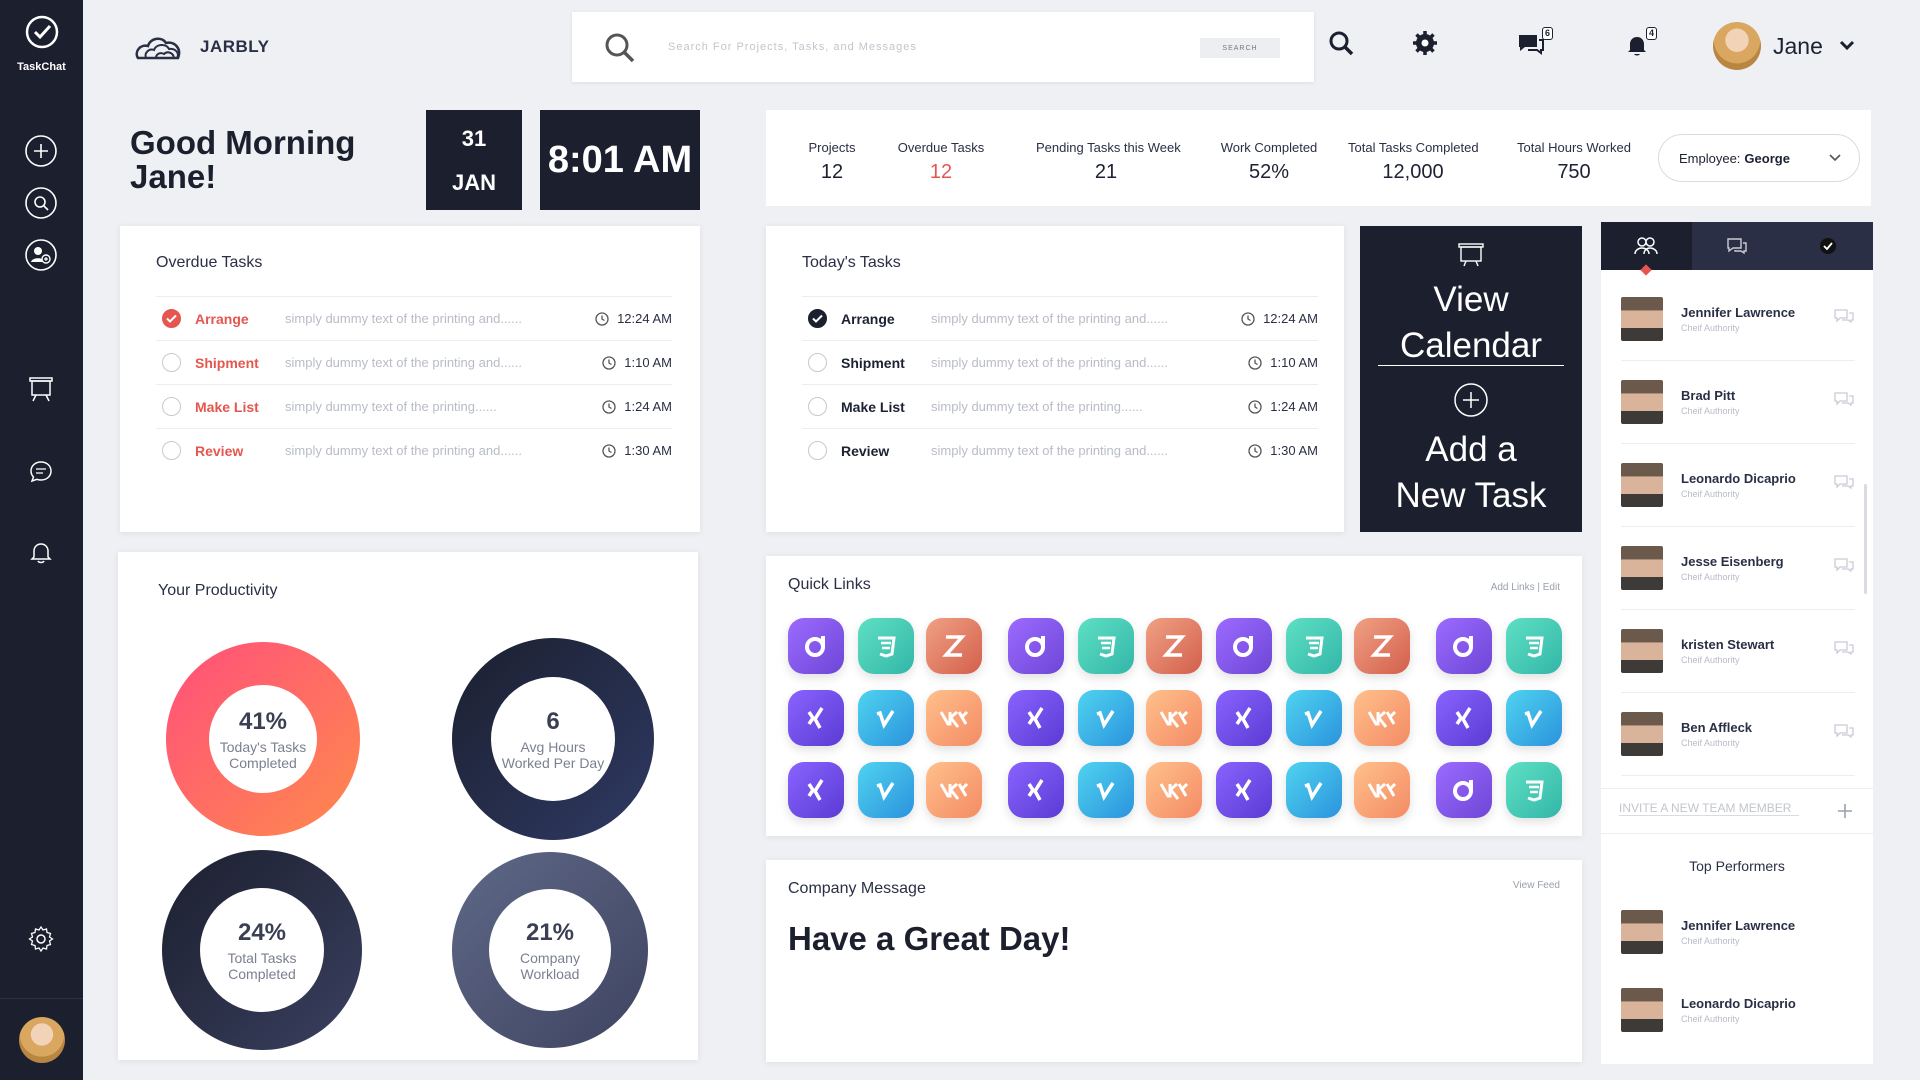 The width and height of the screenshot is (1920, 1080). Describe the element at coordinates (41, 43) in the screenshot. I see `sidebar-logo: TaskChat` at that location.